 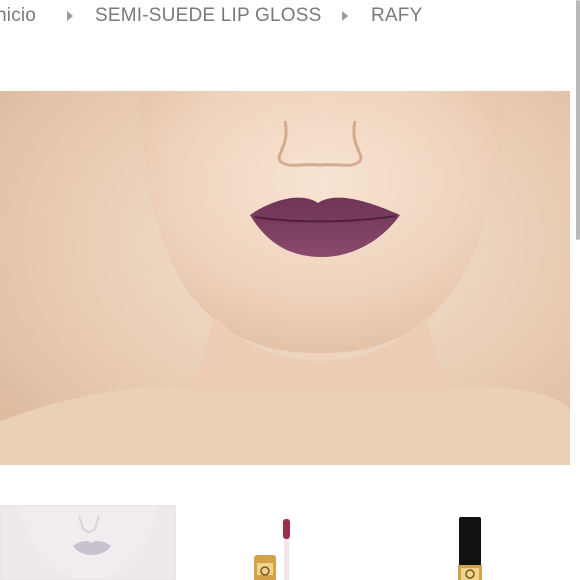 I want to click on lip-gloss-wand-icon, so click(x=272, y=549).